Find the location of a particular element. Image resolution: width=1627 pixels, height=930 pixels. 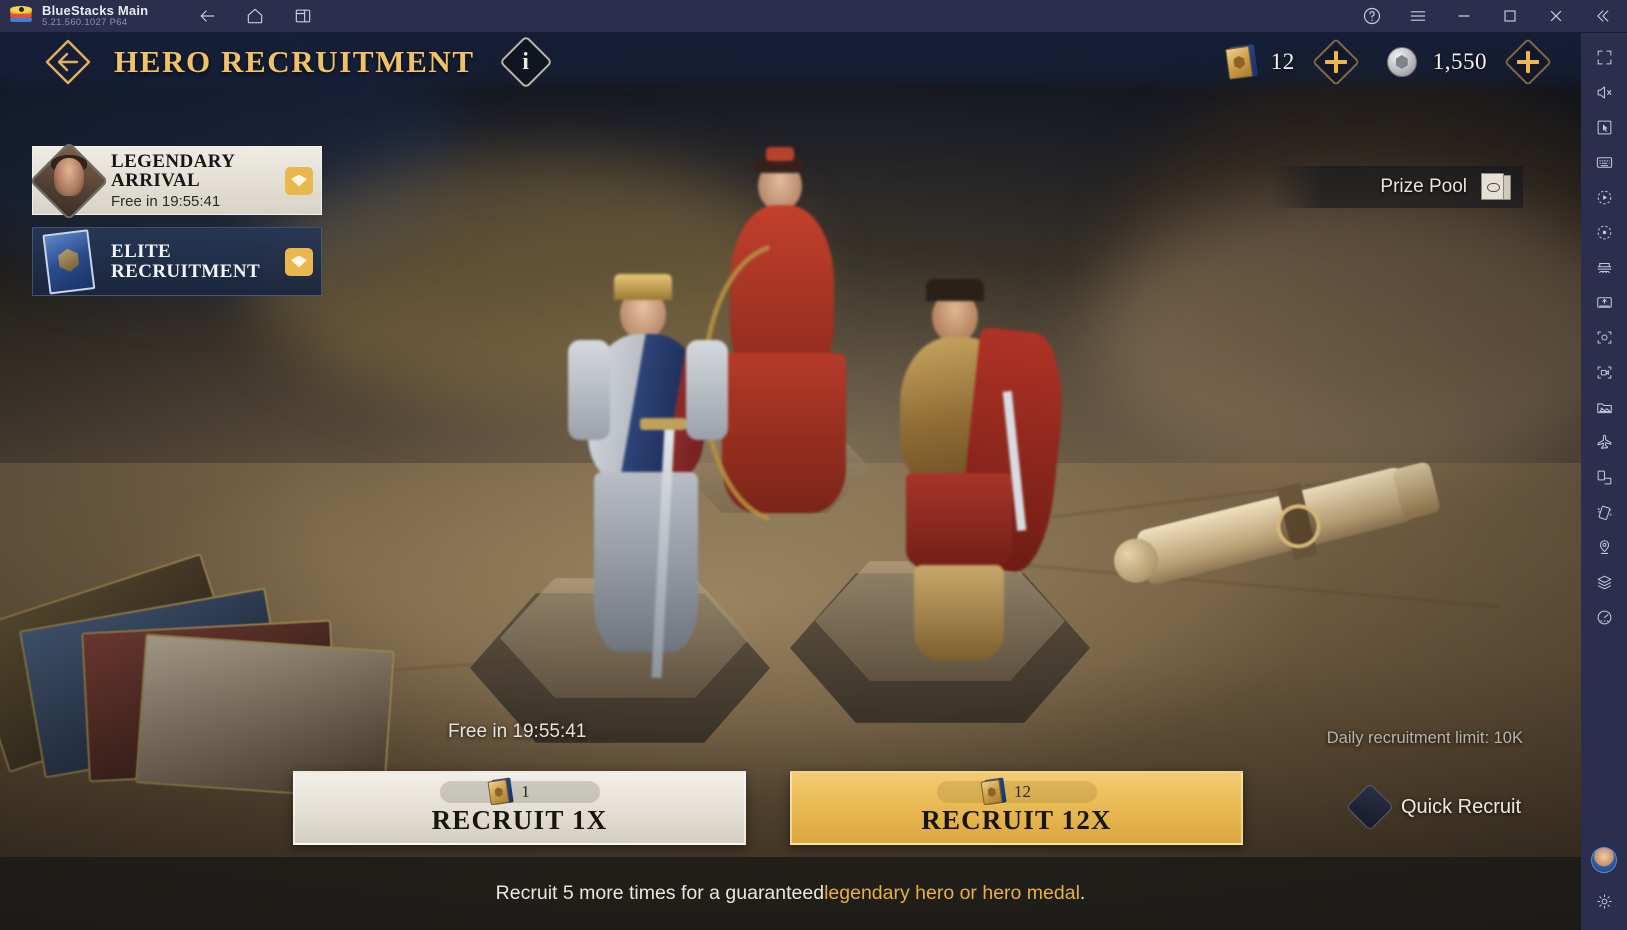

recruit-12x-cost: 12 is located at coordinates (1016, 791).